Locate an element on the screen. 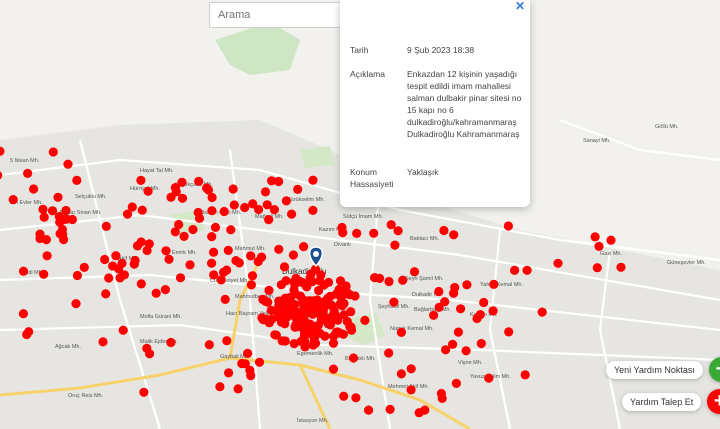 The height and width of the screenshot is (429, 720). help-request-action: Yardım Talep Et + is located at coordinates (671, 401).